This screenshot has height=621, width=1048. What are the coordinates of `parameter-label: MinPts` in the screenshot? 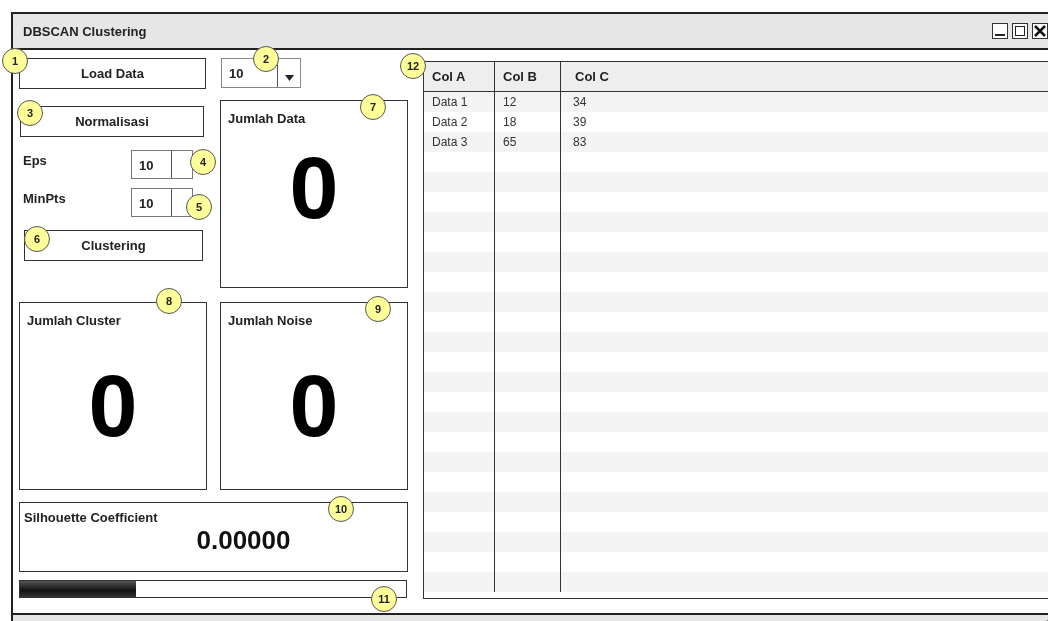 It's located at (44, 198).